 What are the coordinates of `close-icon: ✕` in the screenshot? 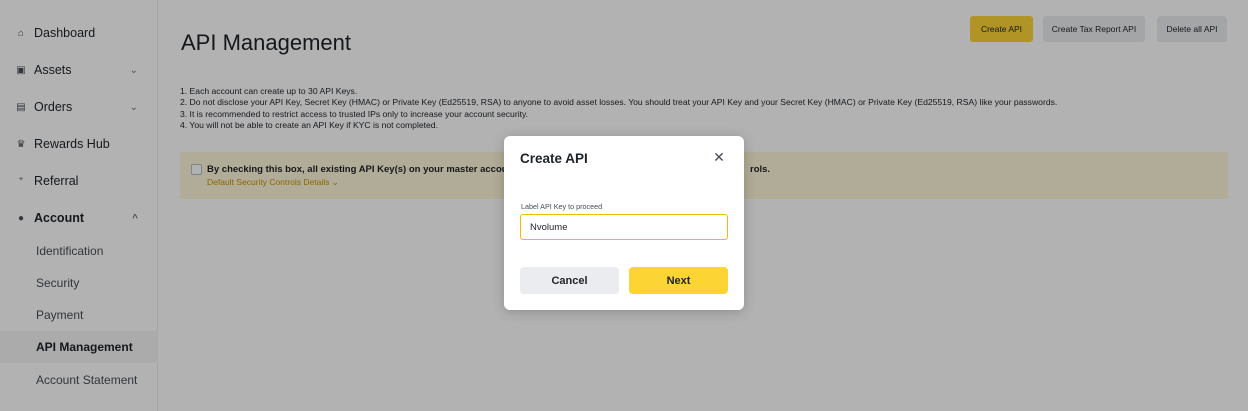 It's located at (719, 157).